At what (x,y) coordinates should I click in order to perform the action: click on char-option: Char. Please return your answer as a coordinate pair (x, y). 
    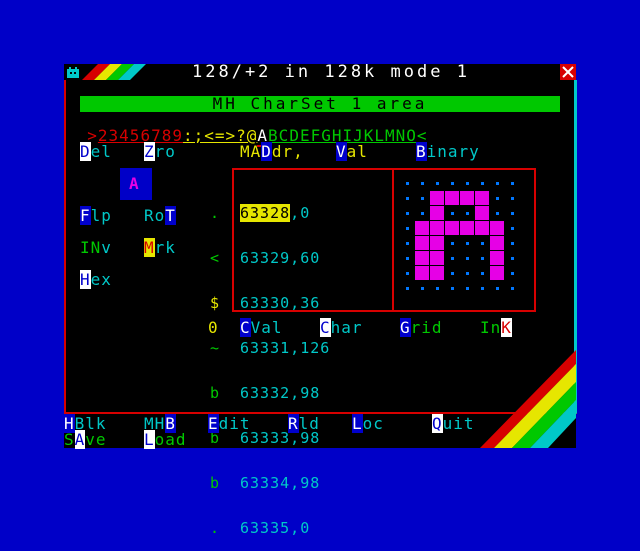
    Looking at the image, I should click on (341, 327).